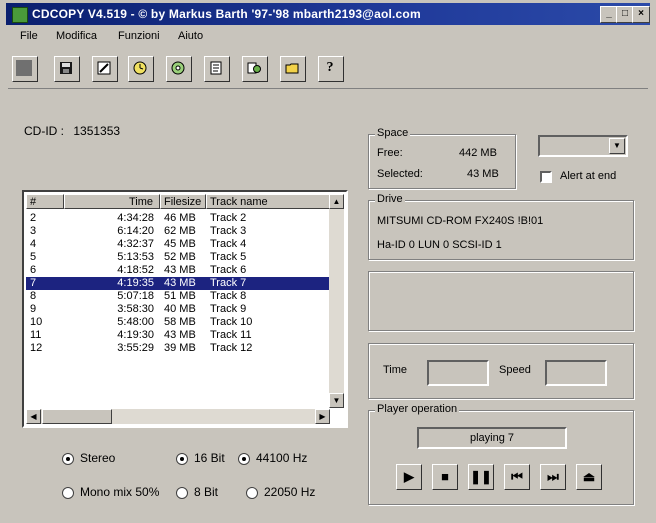 Image resolution: width=656 pixels, height=523 pixels. I want to click on status-group, so click(501, 301).